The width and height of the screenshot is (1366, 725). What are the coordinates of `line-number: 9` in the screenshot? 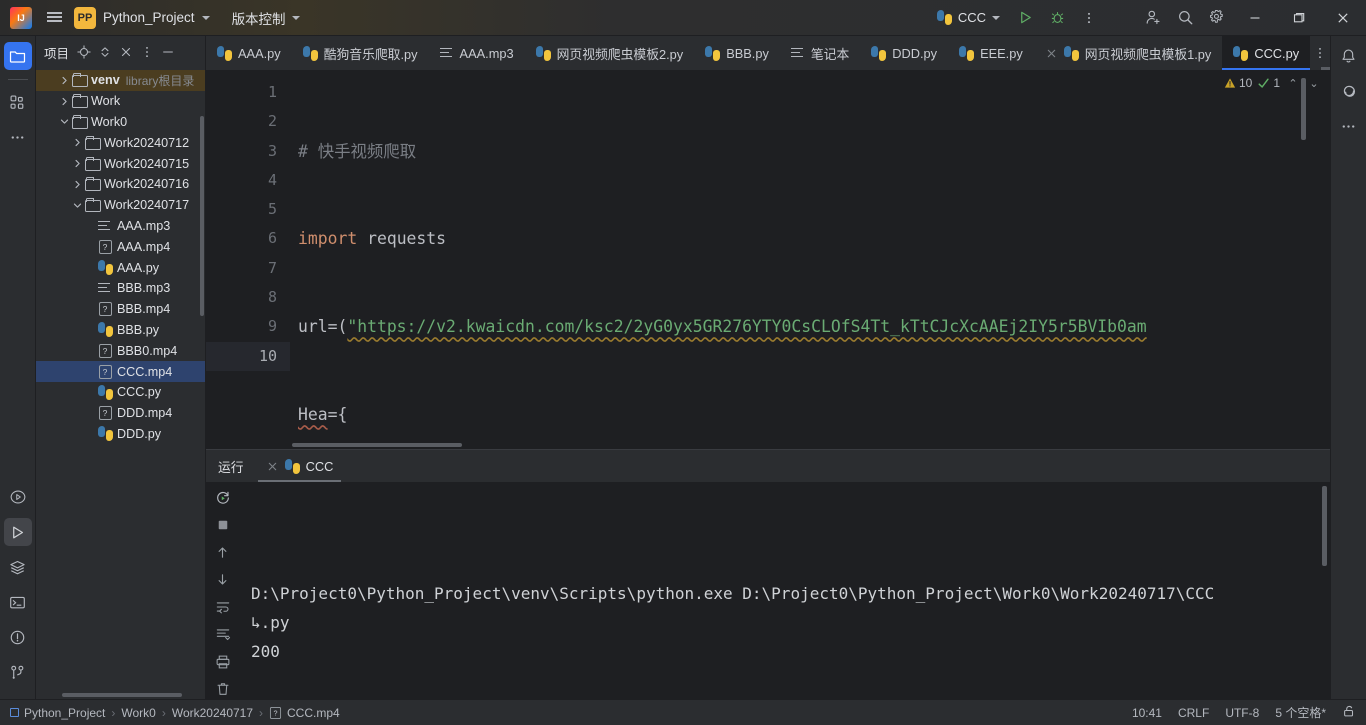 It's located at (248, 326).